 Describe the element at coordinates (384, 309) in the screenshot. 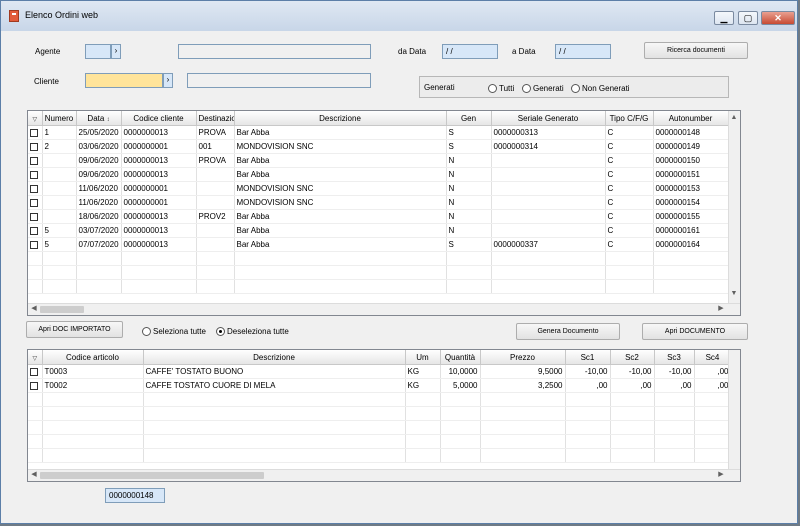

I see `orders-horizontal-scrollbar: ◀ ▶` at that location.